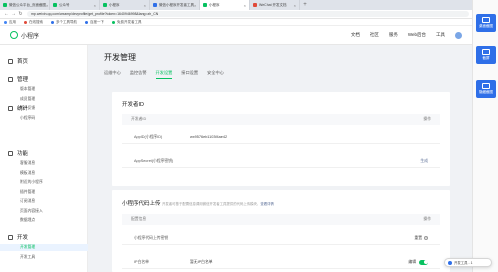  Describe the element at coordinates (18, 153) in the screenshot. I see `sidebar-group-function: 功能` at that location.